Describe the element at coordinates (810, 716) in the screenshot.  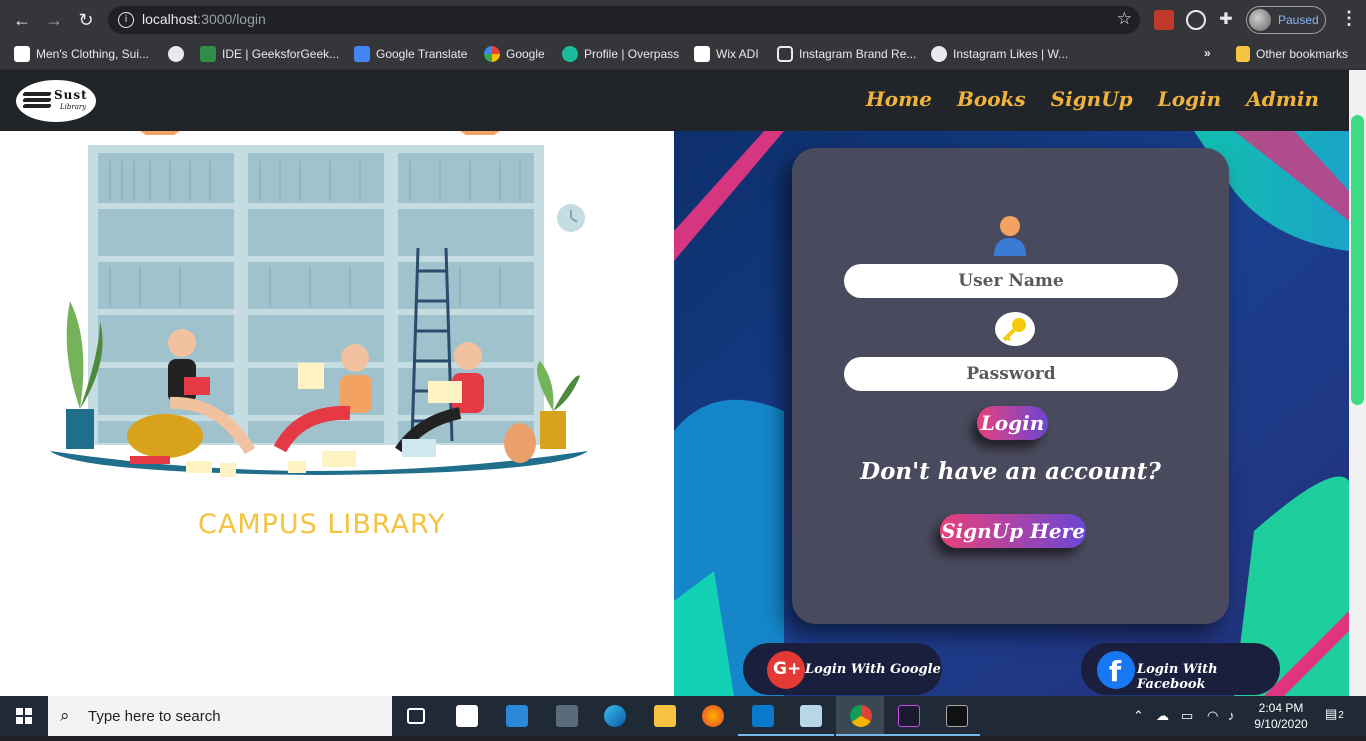
I see `notepad-icon` at that location.